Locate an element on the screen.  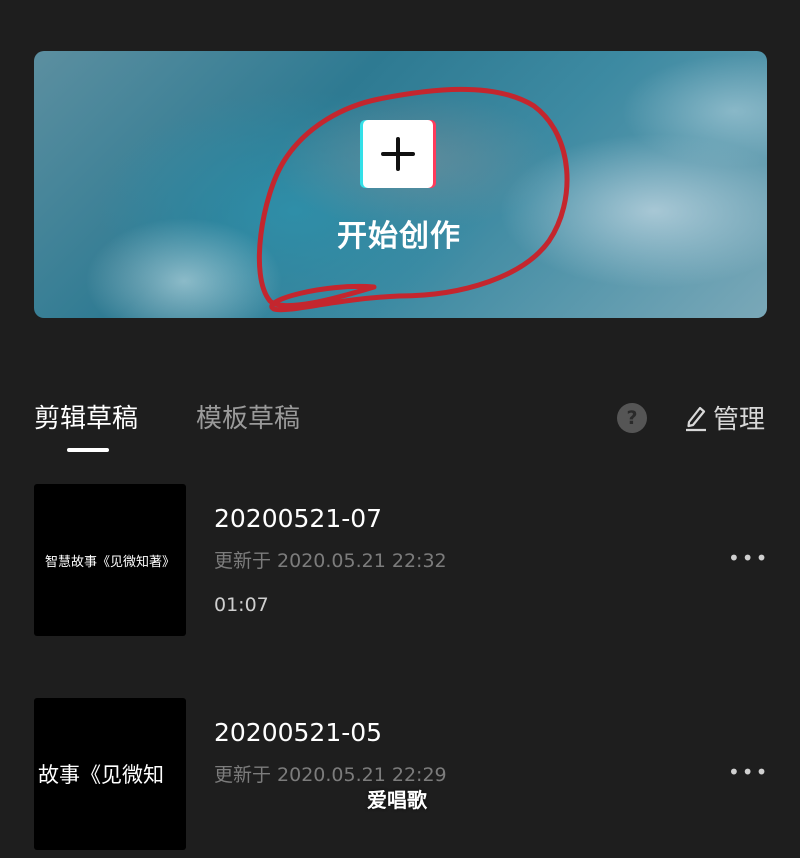
thumbnail-text: 智慧故事《见微知著》 is located at coordinates (109, 562).